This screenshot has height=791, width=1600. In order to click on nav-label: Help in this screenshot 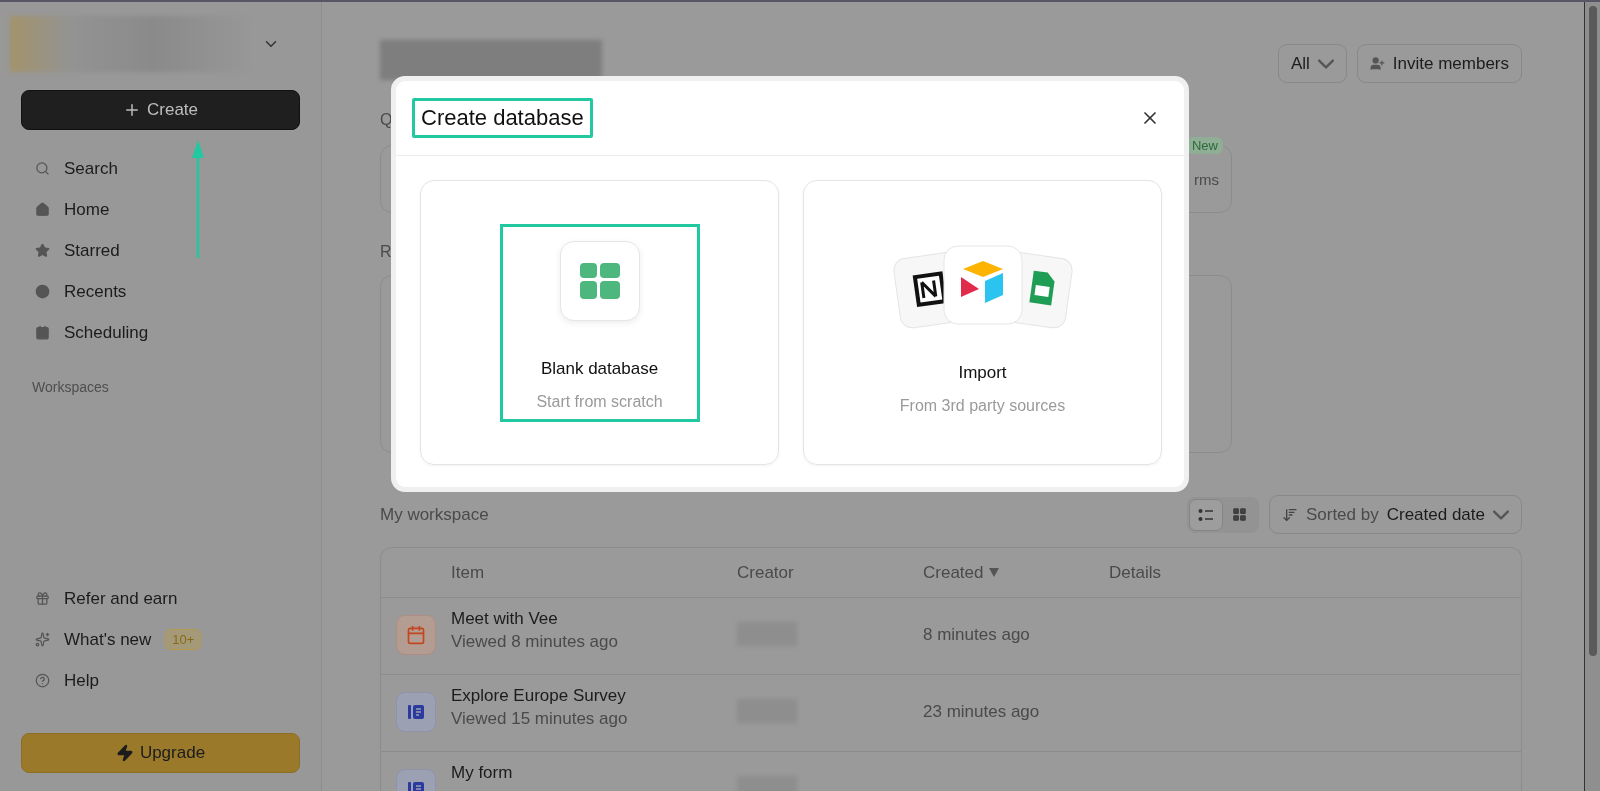, I will do `click(81, 680)`.